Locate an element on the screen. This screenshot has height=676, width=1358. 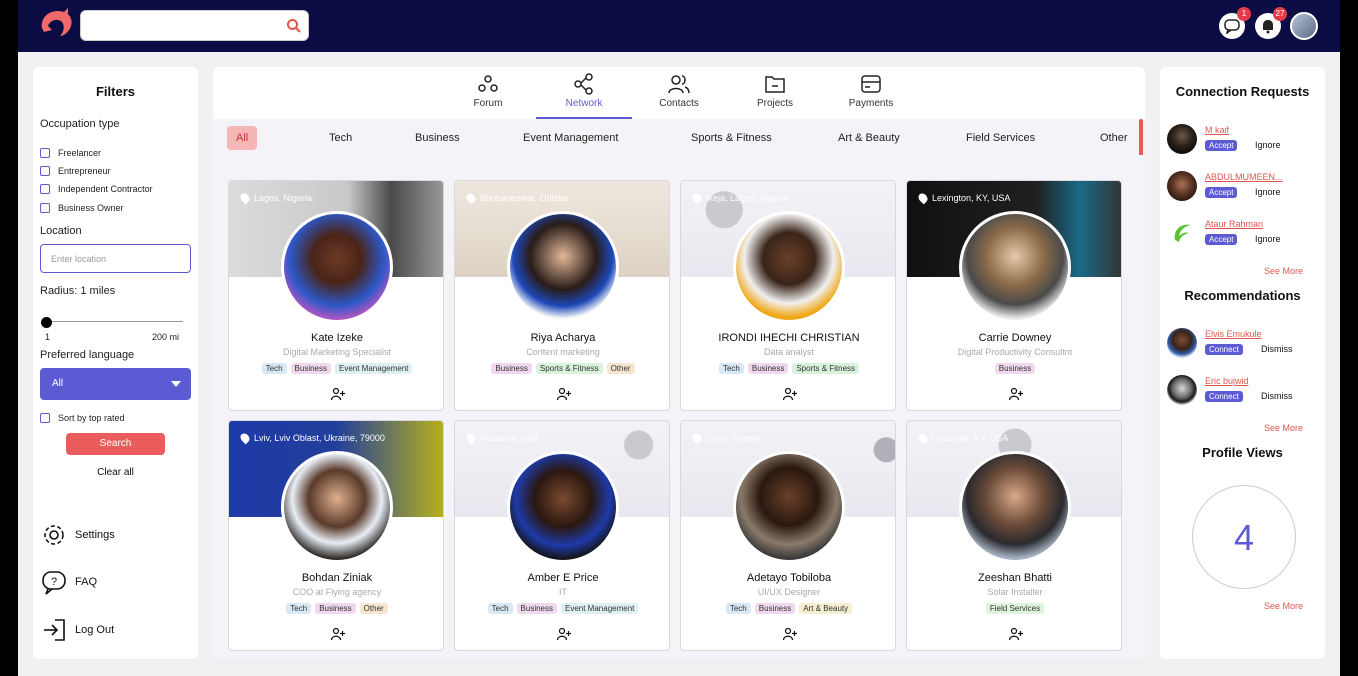
user-avatar is located at coordinates (1304, 26).